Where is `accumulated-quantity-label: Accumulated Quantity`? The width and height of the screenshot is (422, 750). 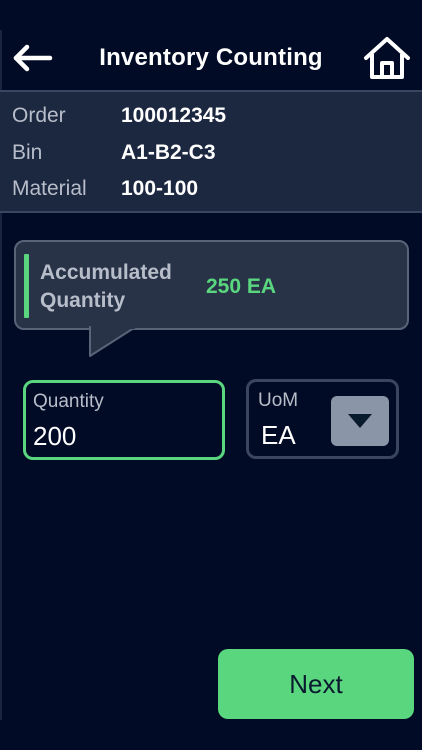 accumulated-quantity-label: Accumulated Quantity is located at coordinates (106, 286).